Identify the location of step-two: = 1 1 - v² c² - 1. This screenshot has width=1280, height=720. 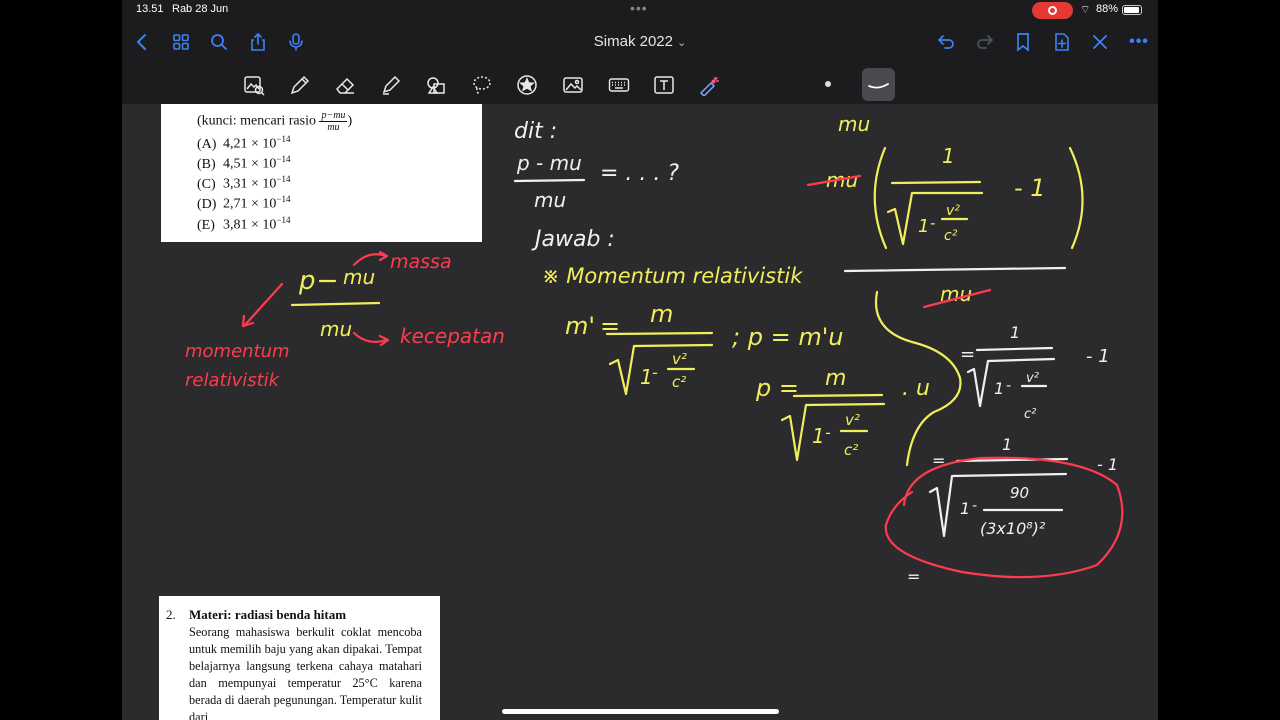
(1035, 372).